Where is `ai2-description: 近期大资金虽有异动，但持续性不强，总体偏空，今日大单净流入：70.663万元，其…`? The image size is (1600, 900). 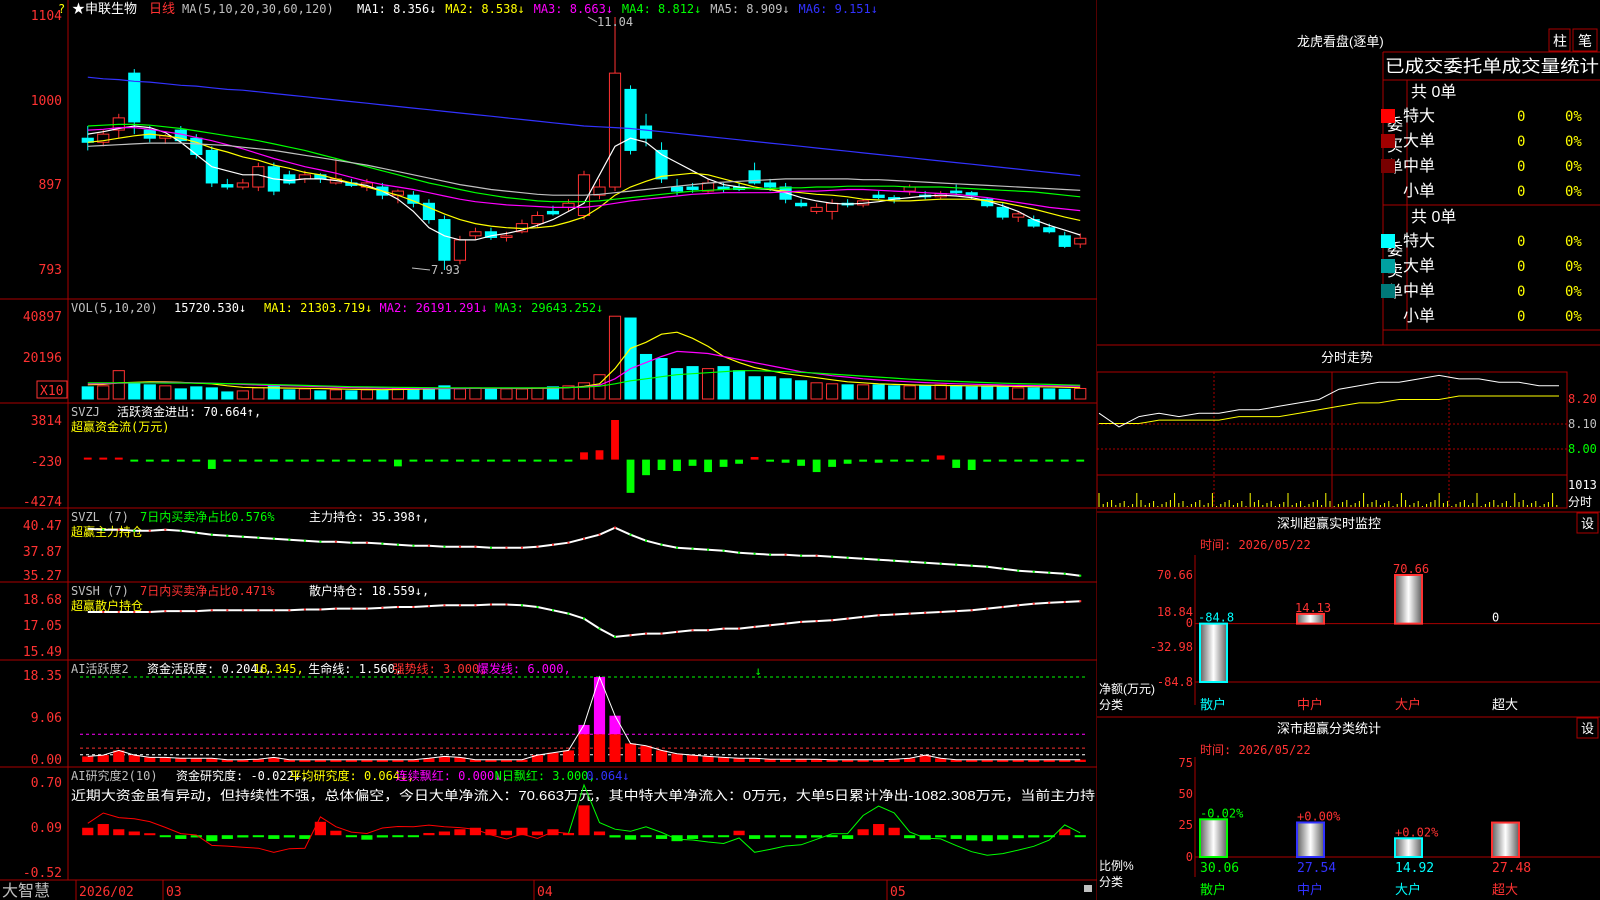
ai2-description: 近期大资金虽有异动，但持续性不强，总体偏空，今日大单净流入：70.663万元，其… is located at coordinates (583, 795).